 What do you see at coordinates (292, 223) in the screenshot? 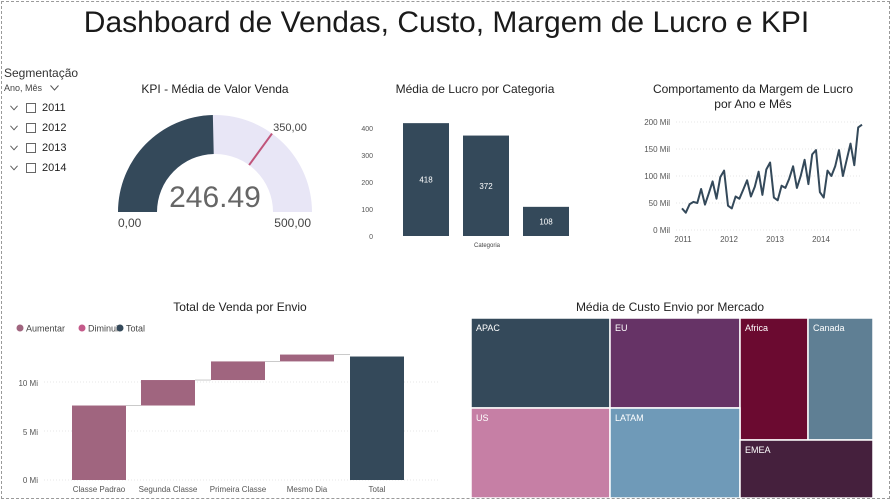
I see `gauge-max-label: 500,00` at bounding box center [292, 223].